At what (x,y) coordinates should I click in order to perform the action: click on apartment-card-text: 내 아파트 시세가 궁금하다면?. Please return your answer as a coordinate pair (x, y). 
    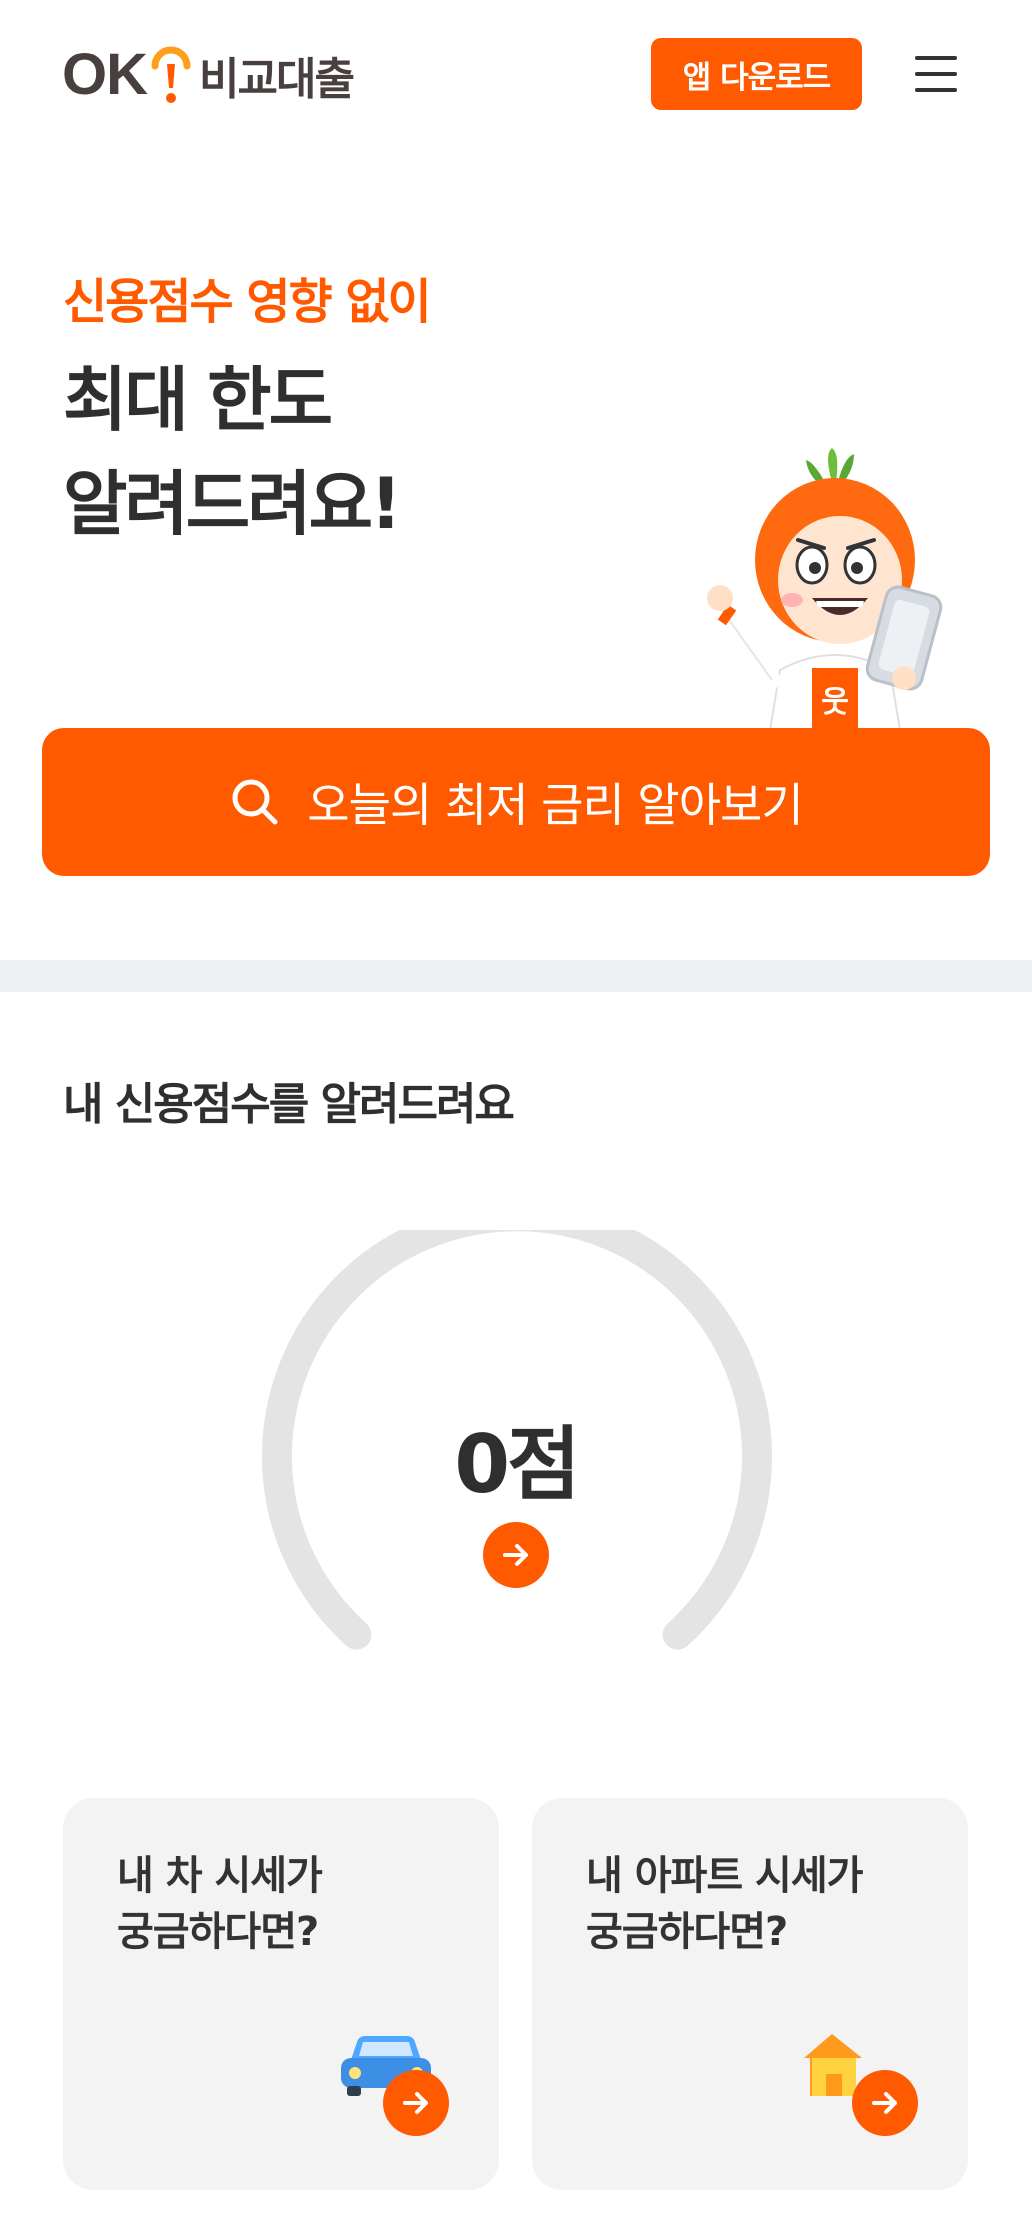
    Looking at the image, I should click on (766, 1904).